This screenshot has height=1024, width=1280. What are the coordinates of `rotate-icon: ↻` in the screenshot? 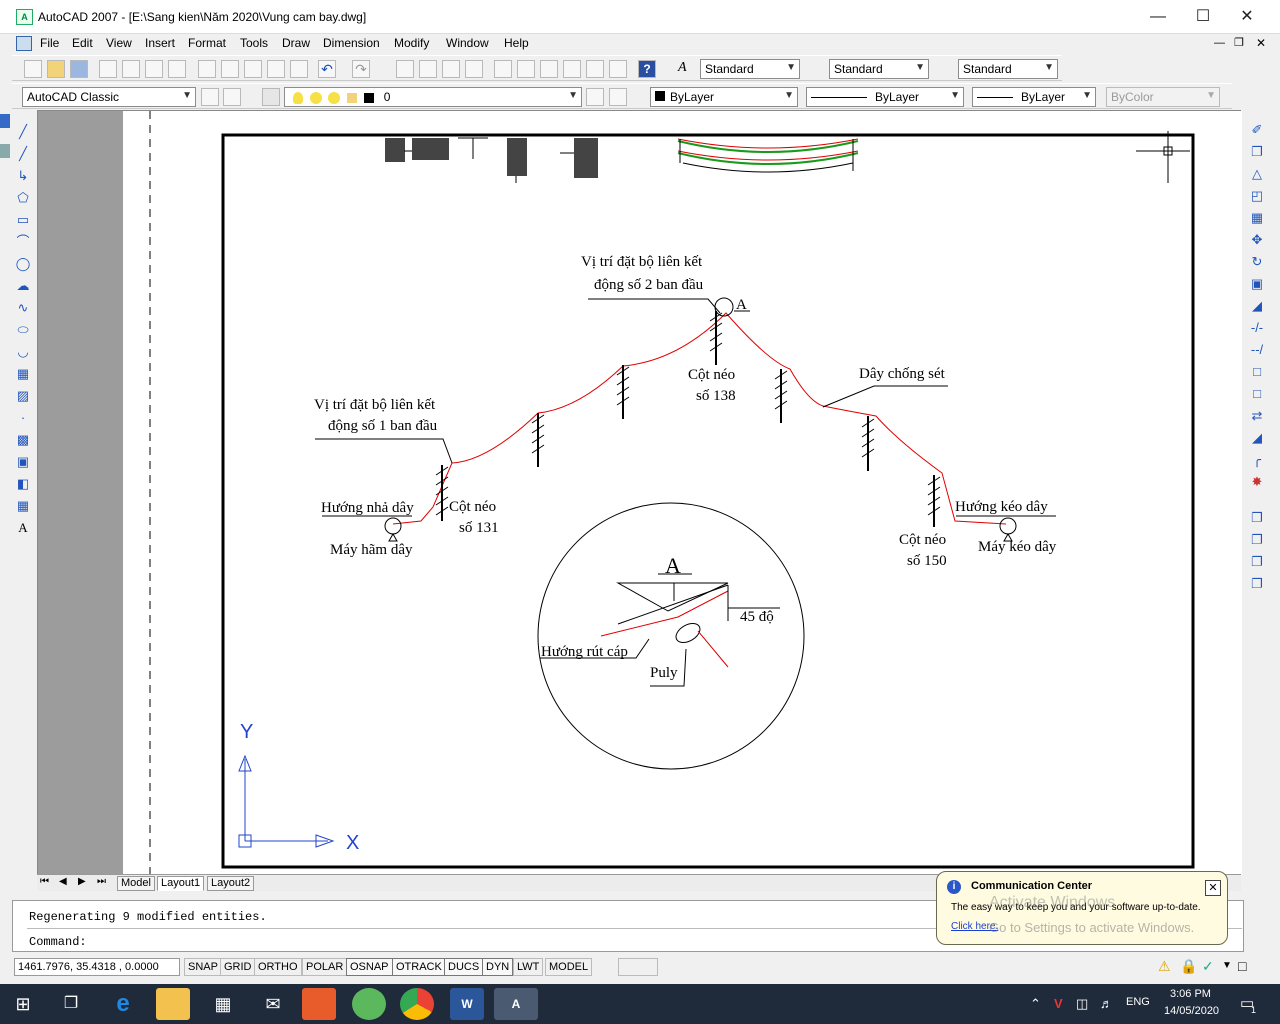 It's located at (1257, 262).